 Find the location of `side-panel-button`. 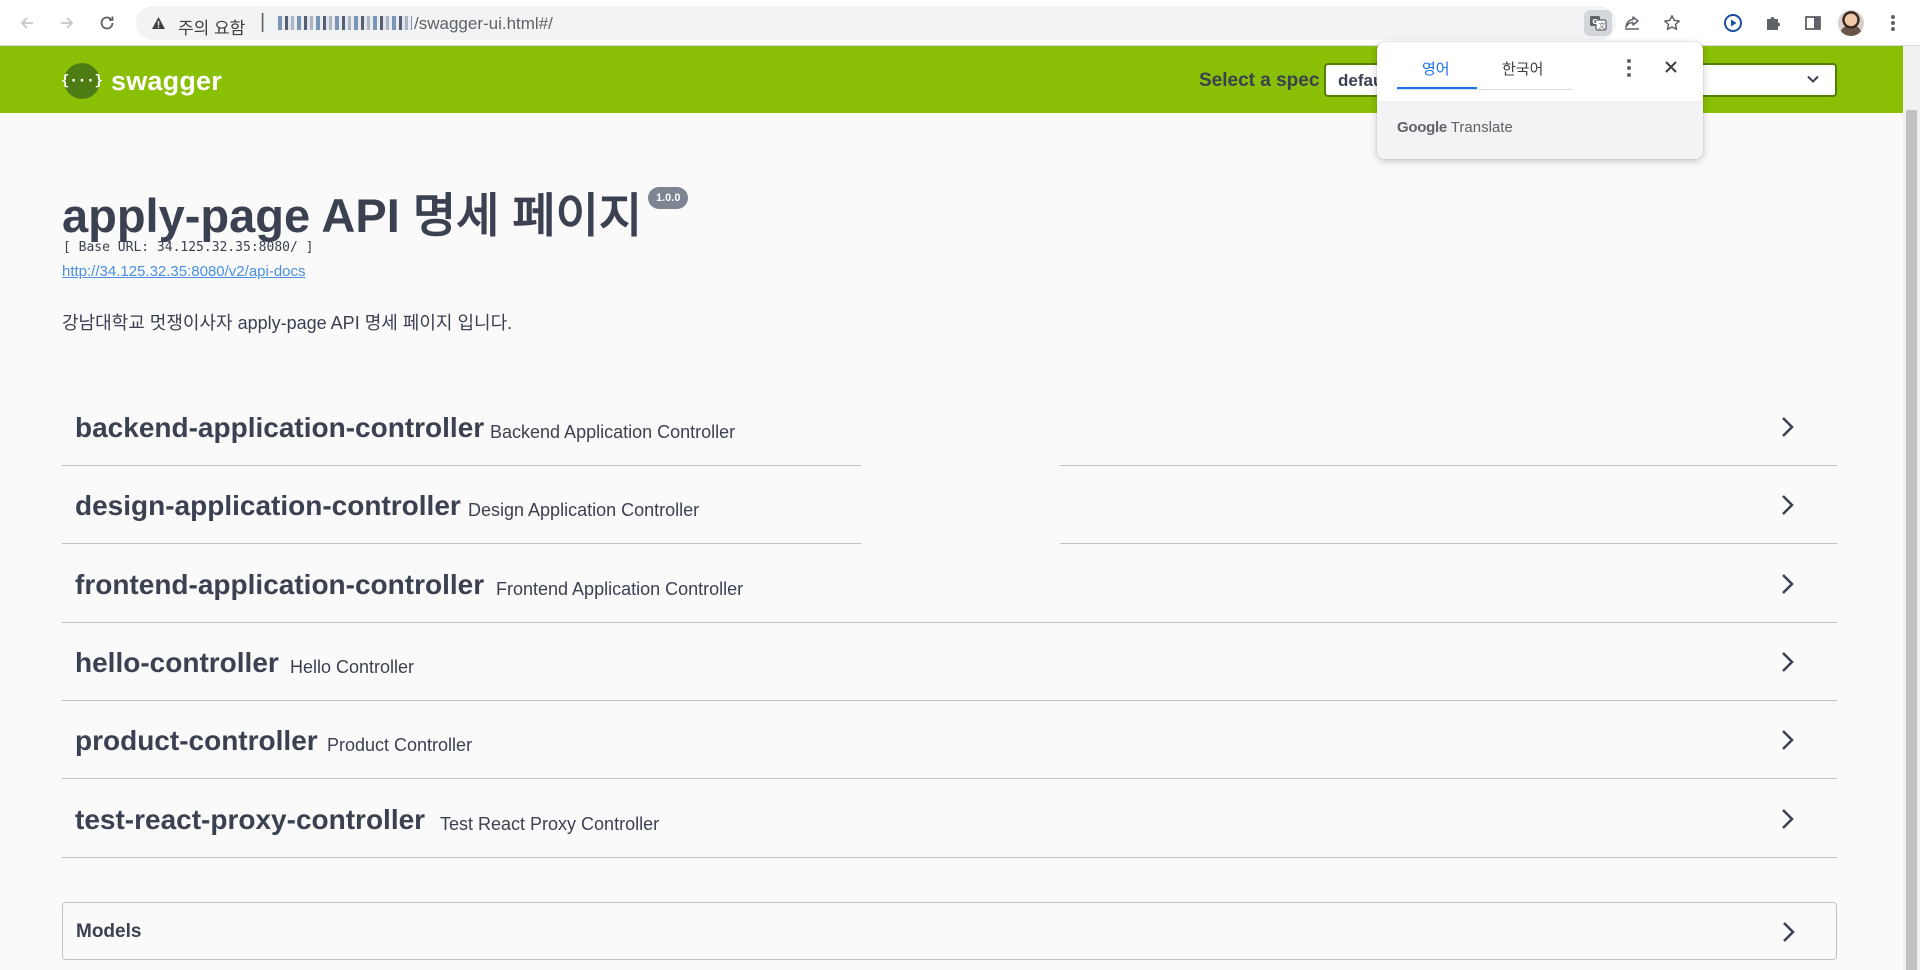

side-panel-button is located at coordinates (1813, 23).